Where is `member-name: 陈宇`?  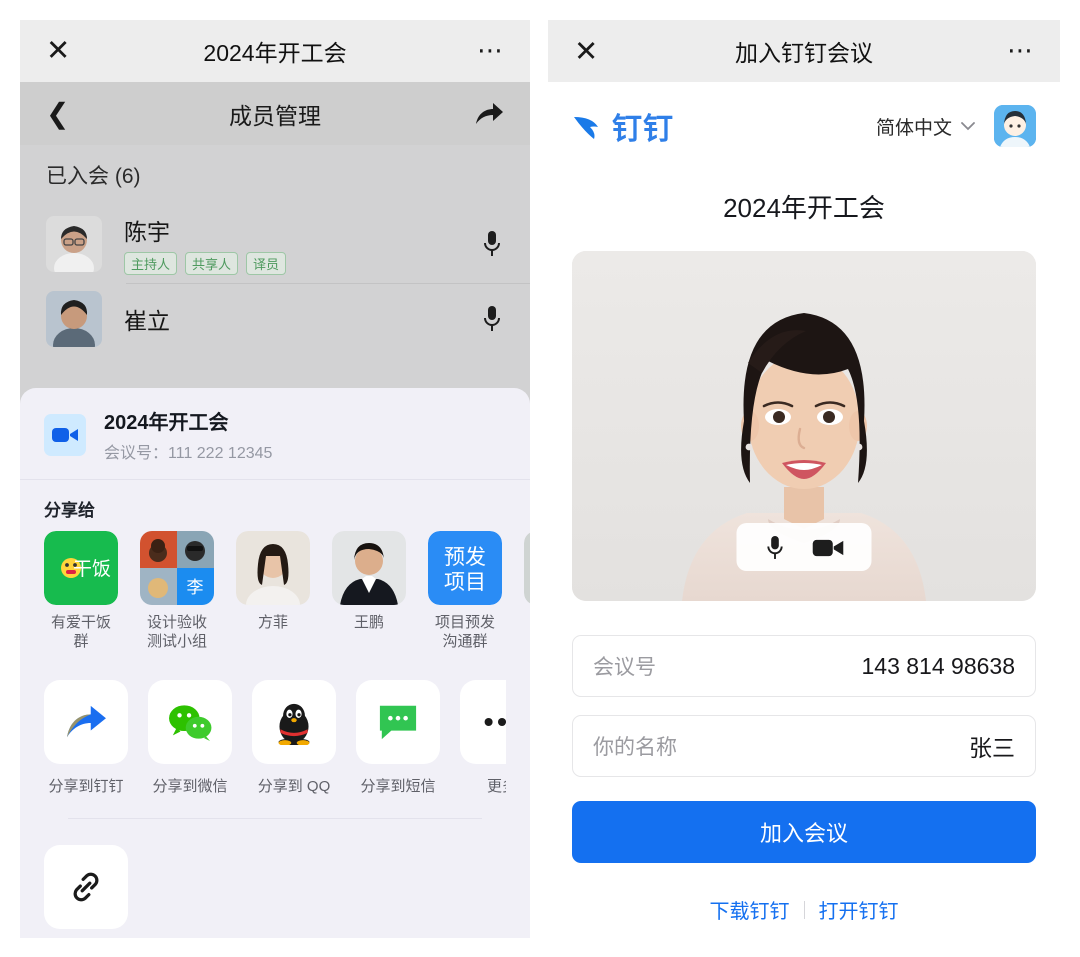
member-name: 陈宇 is located at coordinates (147, 232).